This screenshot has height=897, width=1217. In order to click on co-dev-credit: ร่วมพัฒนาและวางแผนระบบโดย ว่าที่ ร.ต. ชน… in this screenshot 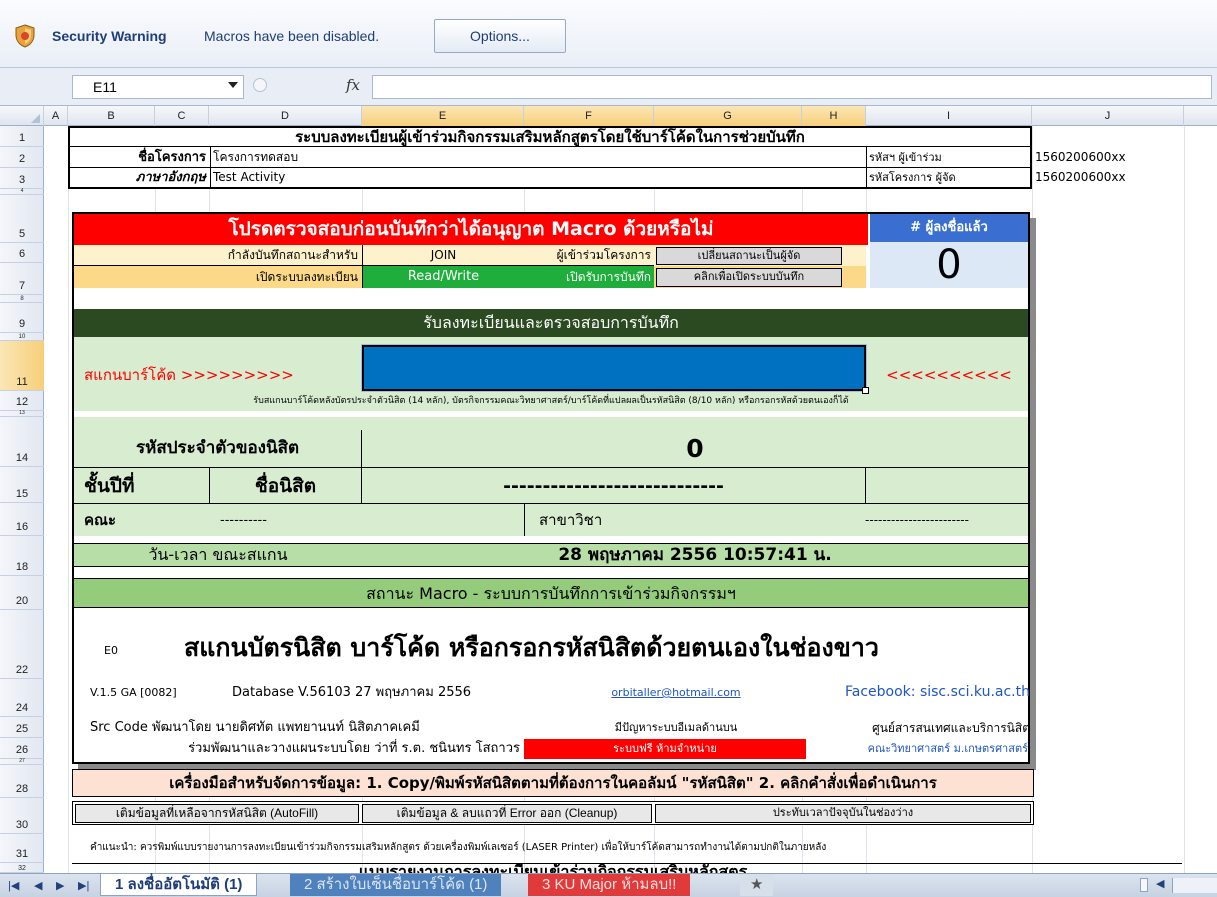, I will do `click(354, 748)`.